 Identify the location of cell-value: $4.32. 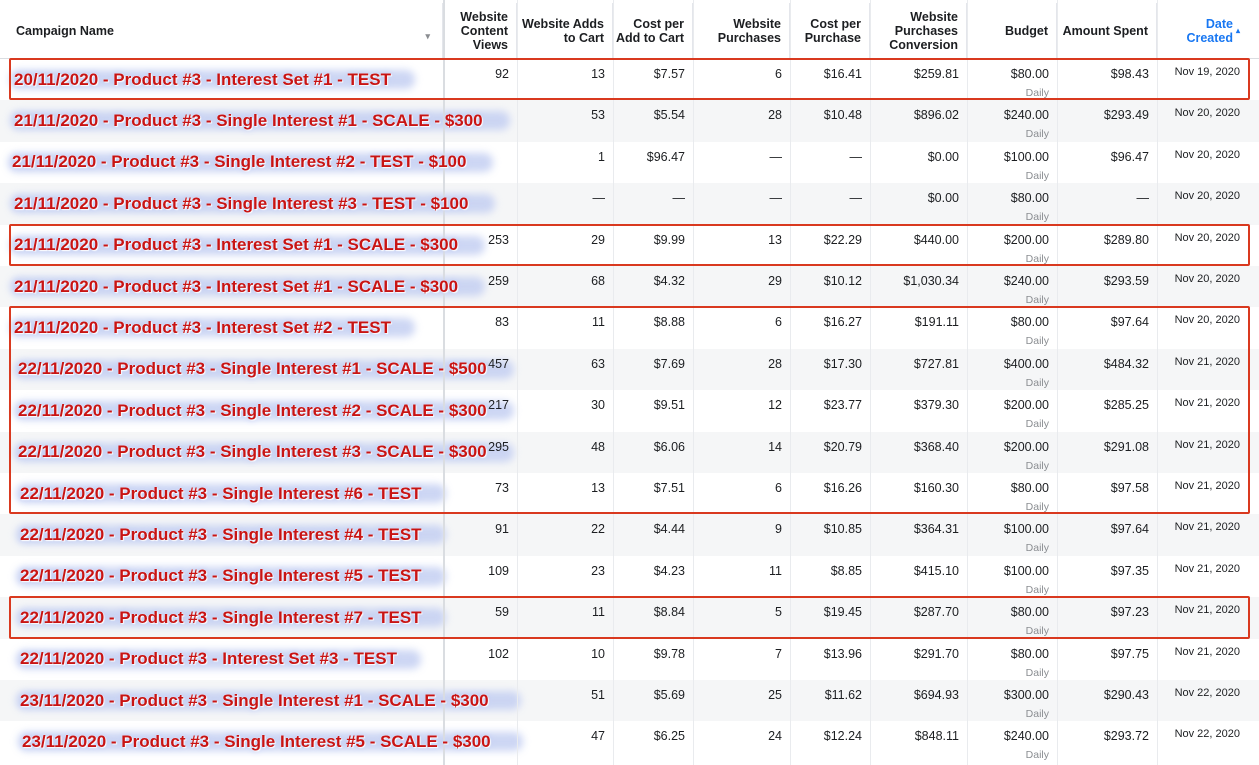
(669, 281).